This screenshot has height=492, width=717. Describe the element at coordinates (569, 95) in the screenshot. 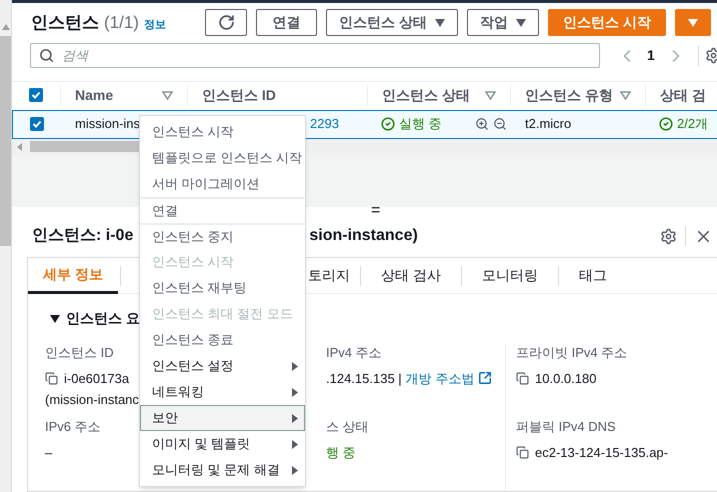

I see `column-header: 인스턴스 유형` at that location.